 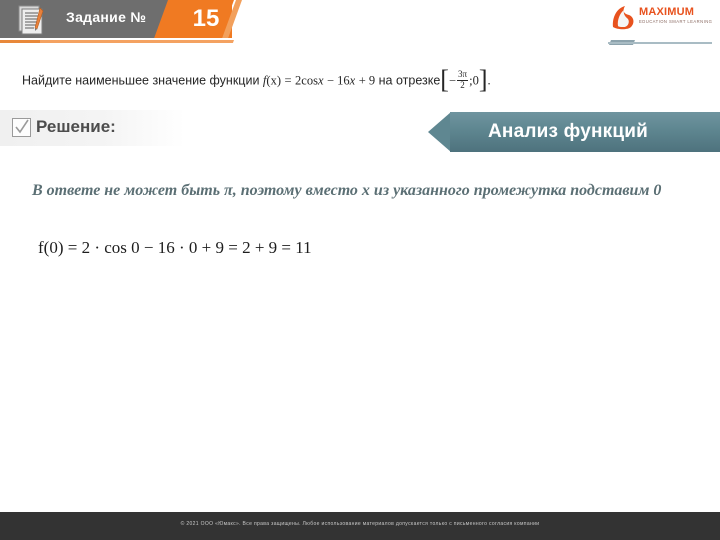 I want to click on task-expression-var2: x, so click(x=352, y=80).